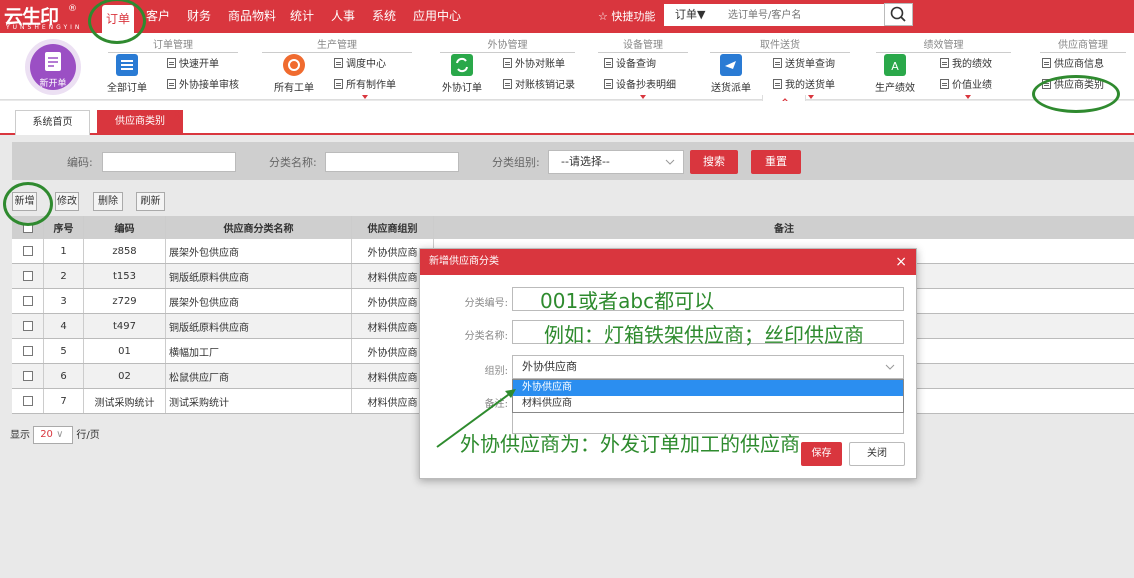 The height and width of the screenshot is (578, 1134). I want to click on annotation-circle-supplier-category, so click(1076, 94).